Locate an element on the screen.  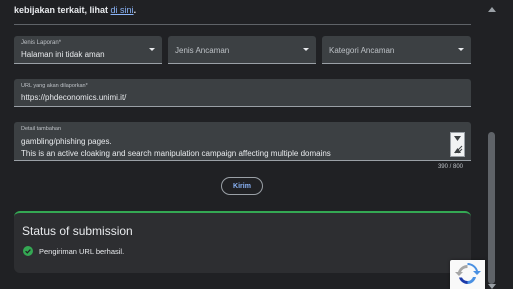
check-circle-icon is located at coordinates (28, 251).